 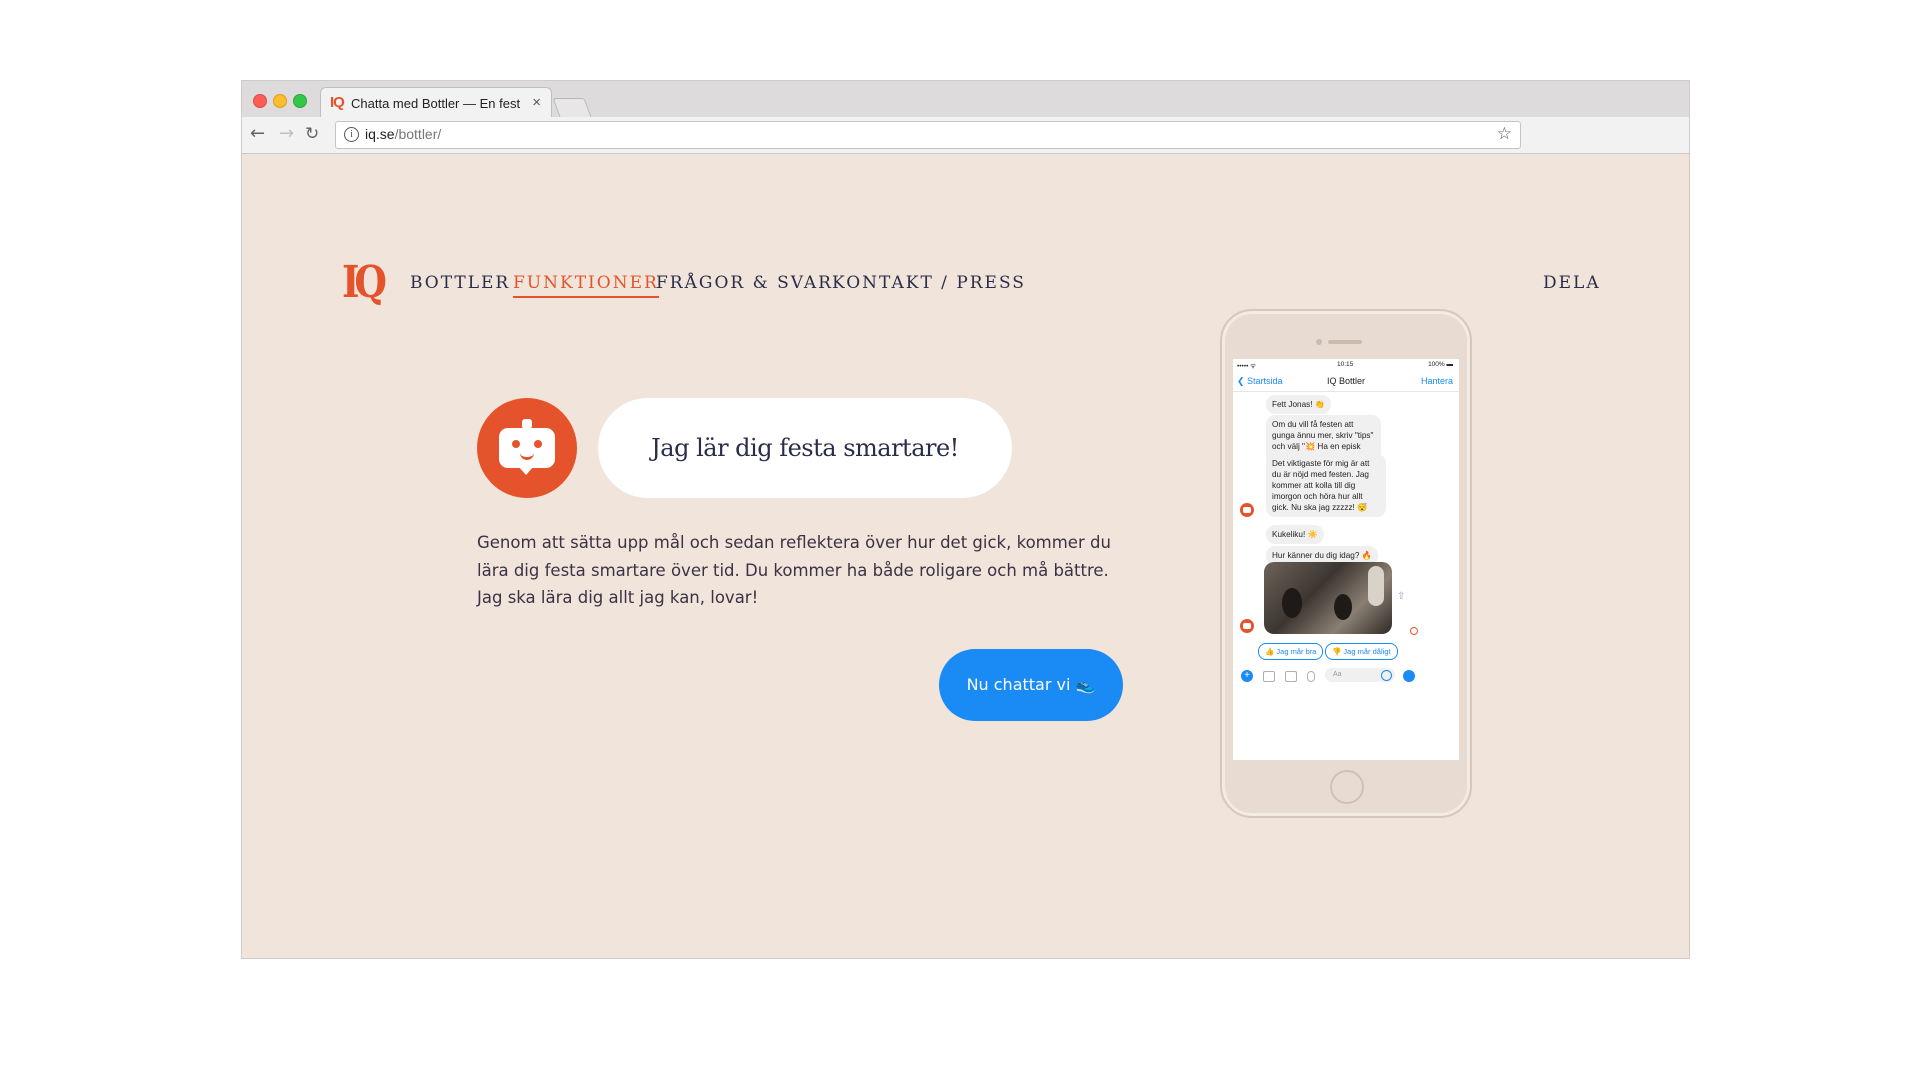 What do you see at coordinates (380, 134) in the screenshot?
I see `url-host: iq.se` at bounding box center [380, 134].